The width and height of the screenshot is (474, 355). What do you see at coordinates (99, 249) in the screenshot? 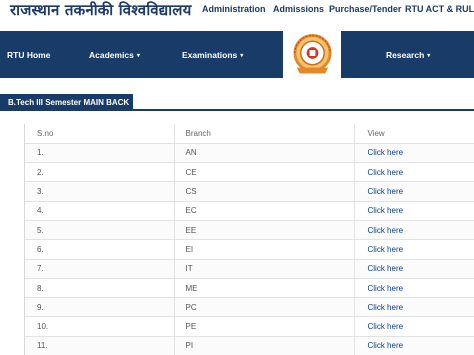
I see `row-sno: 6.` at bounding box center [99, 249].